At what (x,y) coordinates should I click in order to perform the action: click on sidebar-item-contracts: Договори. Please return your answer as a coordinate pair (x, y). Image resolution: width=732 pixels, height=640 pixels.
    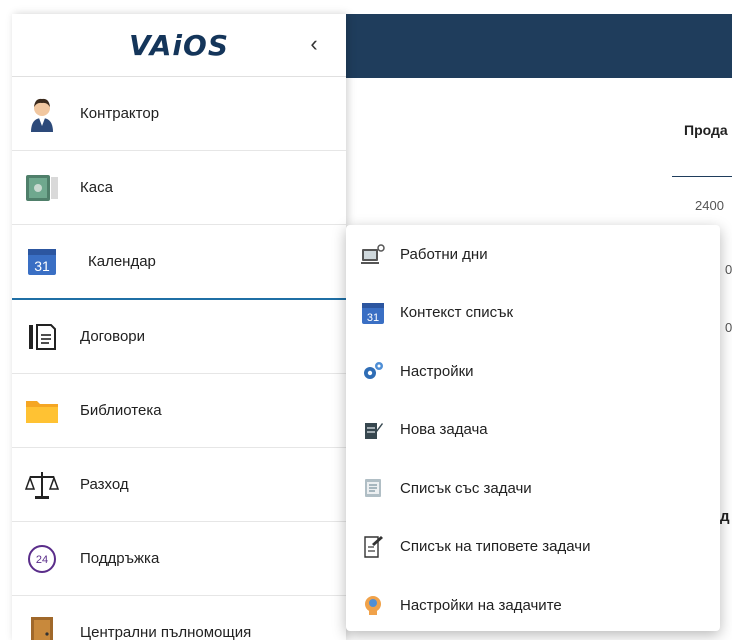
    Looking at the image, I should click on (179, 337).